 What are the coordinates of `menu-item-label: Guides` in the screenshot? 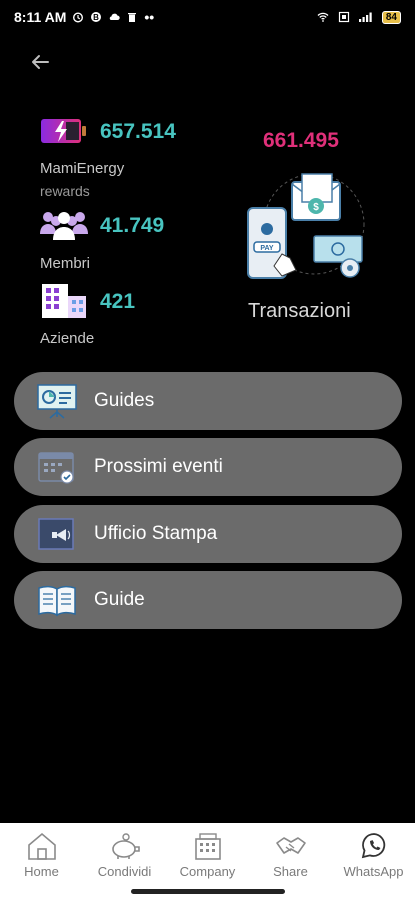 It's located at (124, 400).